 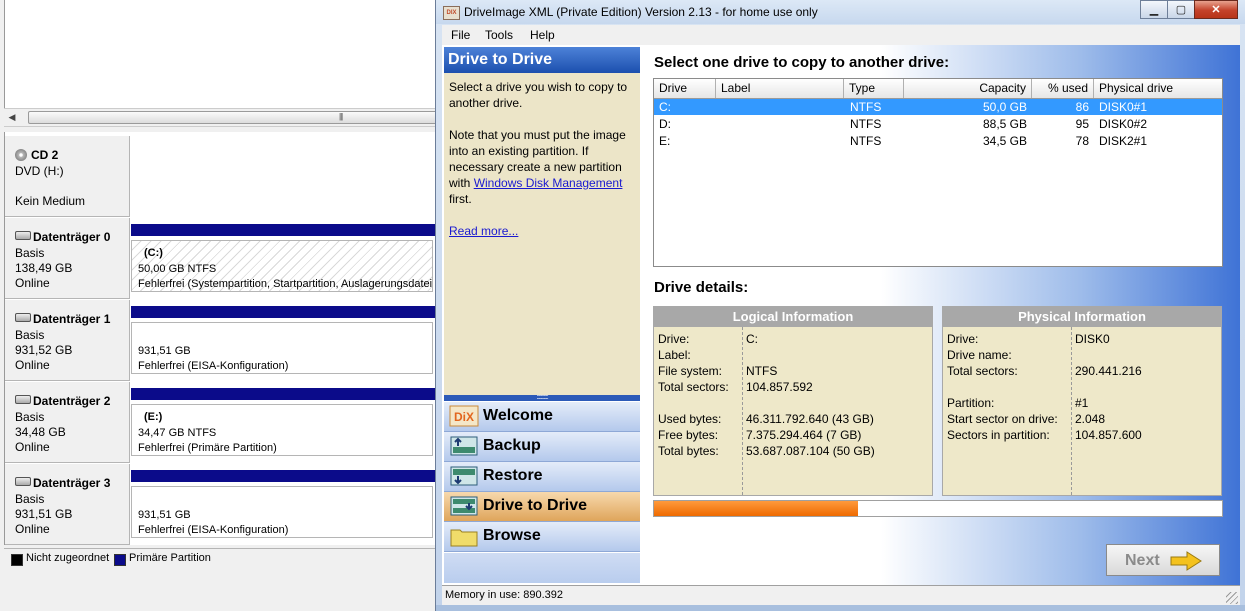 I want to click on drive-details-title: Drive details:, so click(x=701, y=287).